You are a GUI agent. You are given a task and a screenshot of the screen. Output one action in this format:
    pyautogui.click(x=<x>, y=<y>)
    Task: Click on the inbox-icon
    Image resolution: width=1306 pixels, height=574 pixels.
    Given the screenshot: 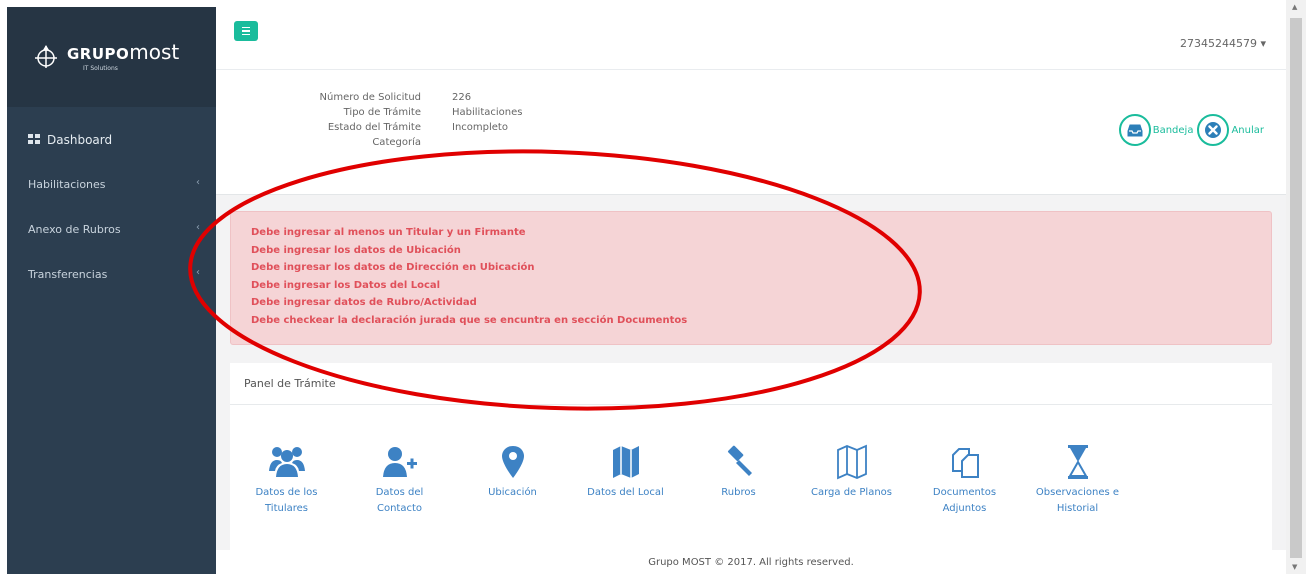 What is the action you would take?
    pyautogui.click(x=1134, y=130)
    